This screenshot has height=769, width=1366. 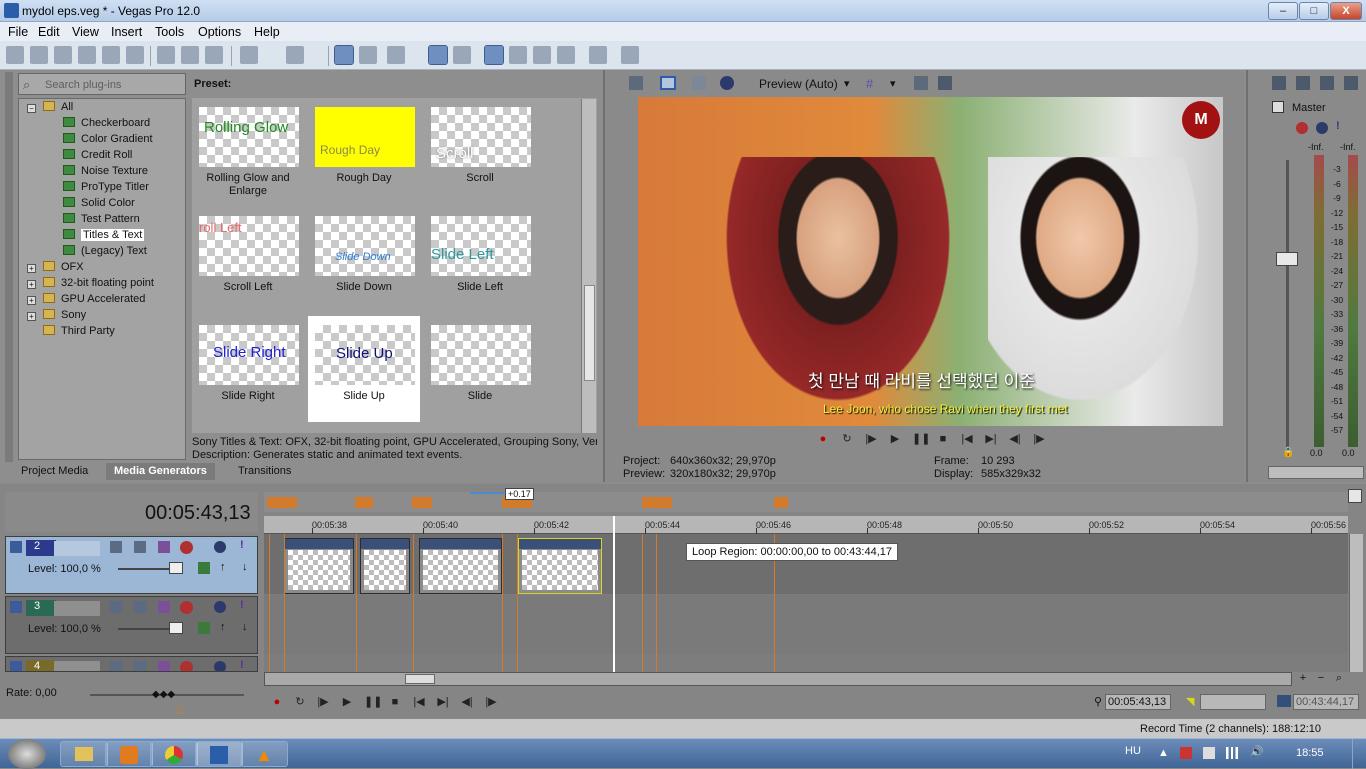 I want to click on external-monitor-icon, so click(x=668, y=83).